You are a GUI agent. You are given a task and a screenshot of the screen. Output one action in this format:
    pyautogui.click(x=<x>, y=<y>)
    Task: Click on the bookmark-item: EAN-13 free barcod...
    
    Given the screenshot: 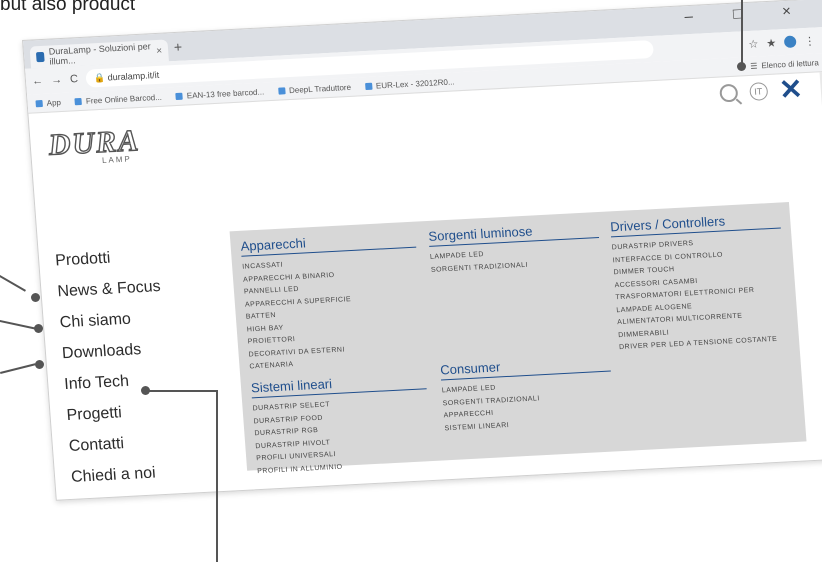 What is the action you would take?
    pyautogui.click(x=219, y=94)
    